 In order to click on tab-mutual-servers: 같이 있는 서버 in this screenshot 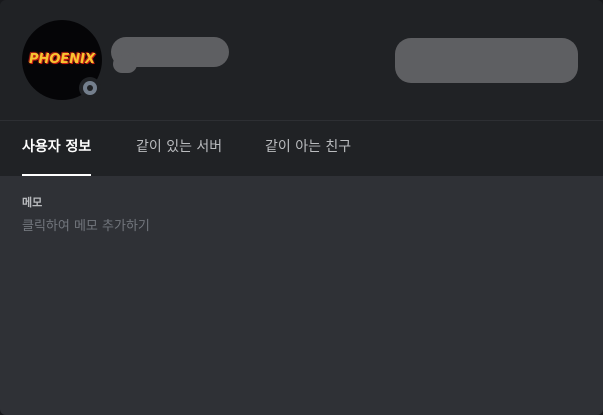, I will do `click(179, 148)`.